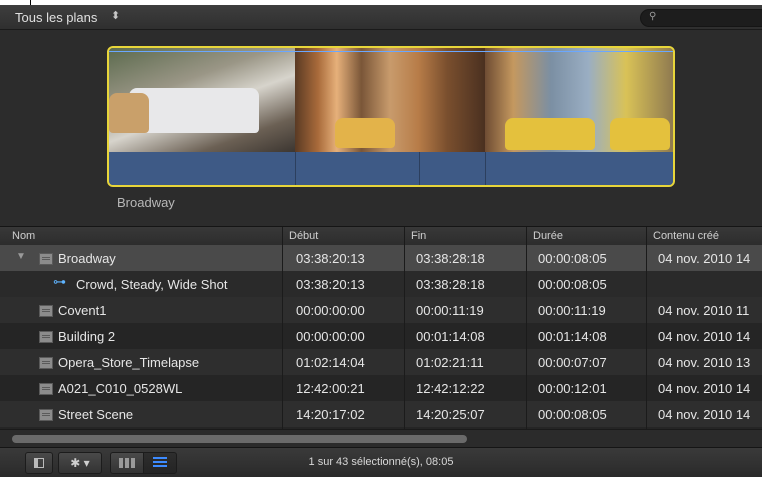 Image resolution: width=762 pixels, height=477 pixels. Describe the element at coordinates (391, 51) in the screenshot. I see `keyword-range-line` at that location.